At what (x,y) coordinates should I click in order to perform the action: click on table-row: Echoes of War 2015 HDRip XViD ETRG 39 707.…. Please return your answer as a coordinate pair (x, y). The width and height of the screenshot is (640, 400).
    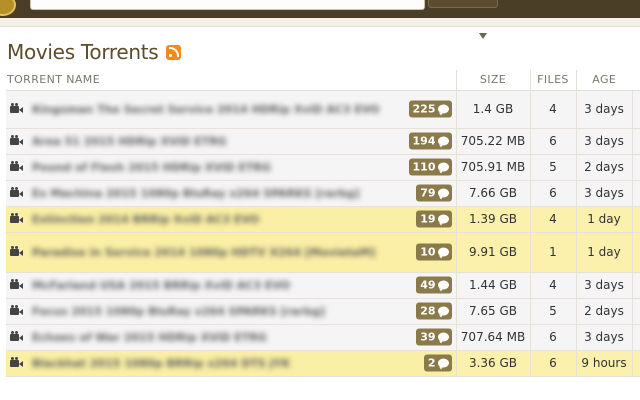
    Looking at the image, I should click on (323, 337).